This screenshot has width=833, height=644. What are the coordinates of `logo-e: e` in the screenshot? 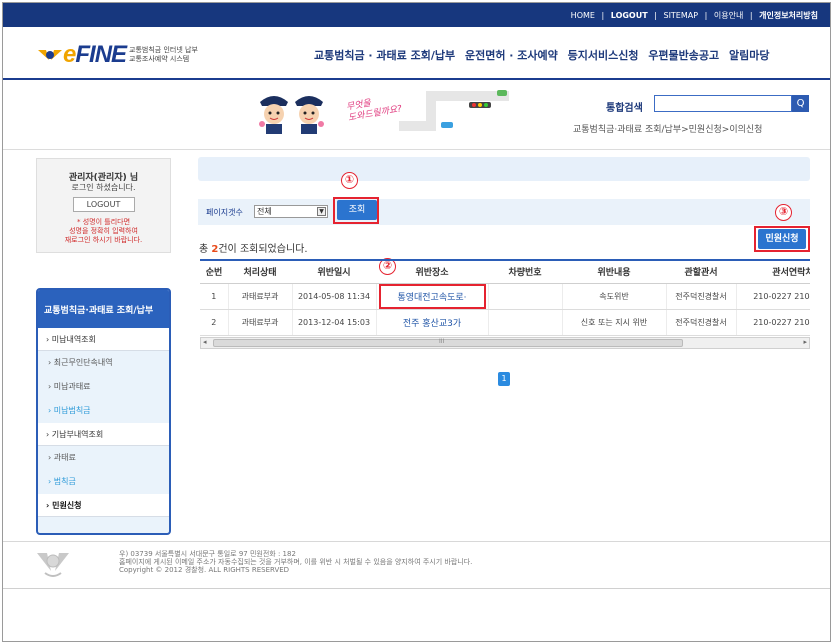 It's located at (69, 54).